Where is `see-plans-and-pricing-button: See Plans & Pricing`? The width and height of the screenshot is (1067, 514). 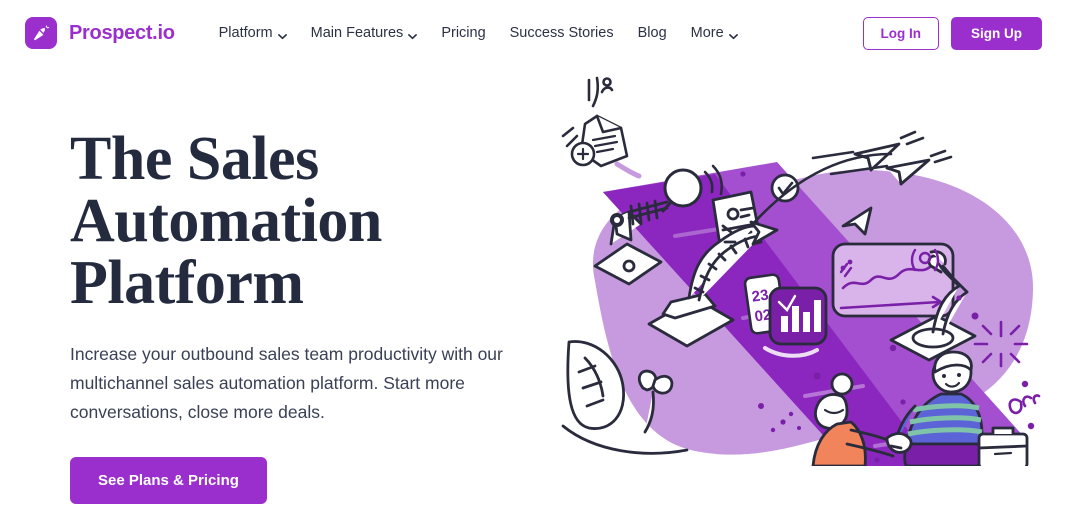
see-plans-and-pricing-button: See Plans & Pricing is located at coordinates (168, 480).